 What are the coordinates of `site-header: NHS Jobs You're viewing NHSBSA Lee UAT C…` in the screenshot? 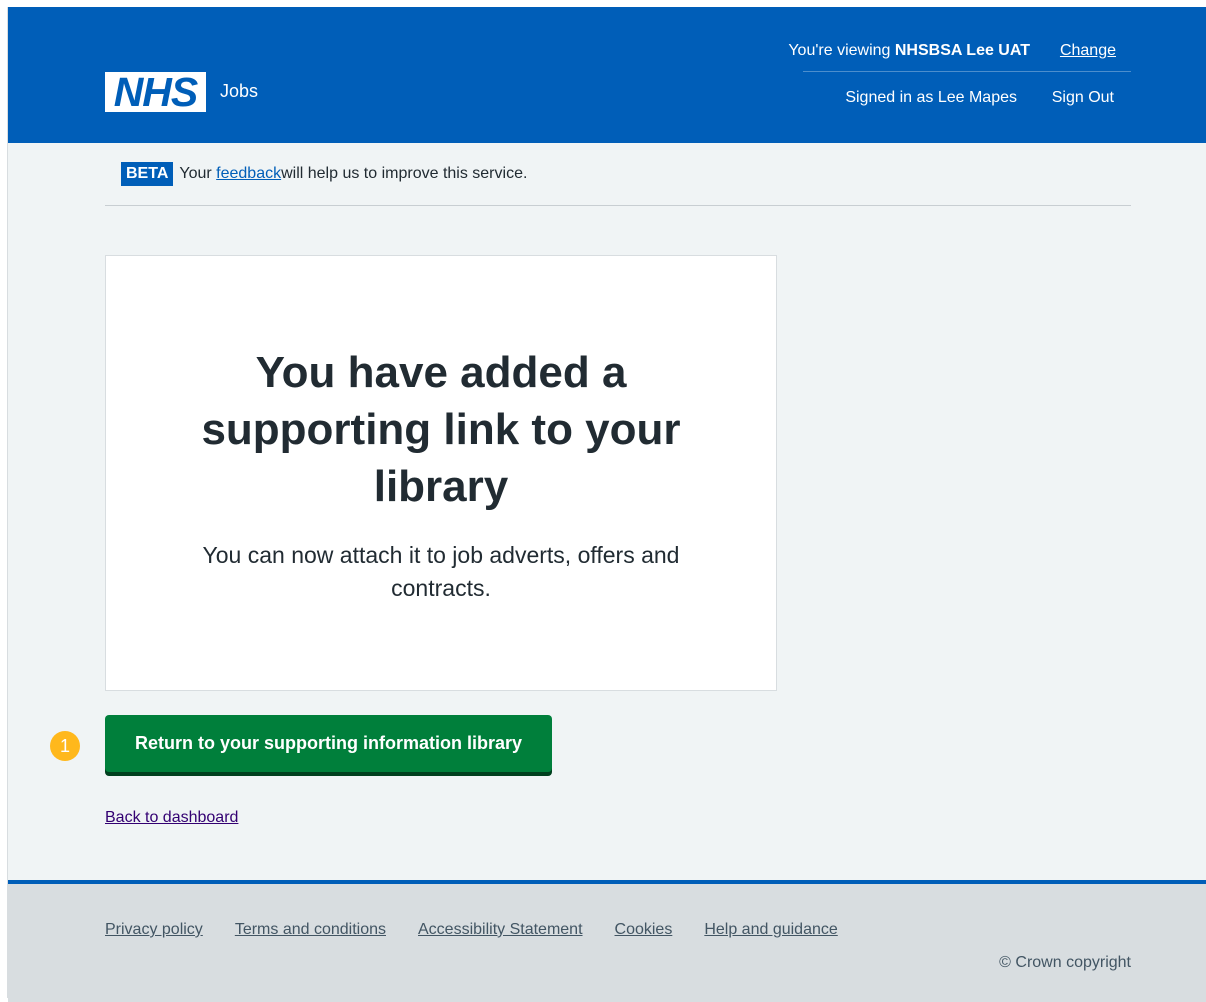 It's located at (607, 75).